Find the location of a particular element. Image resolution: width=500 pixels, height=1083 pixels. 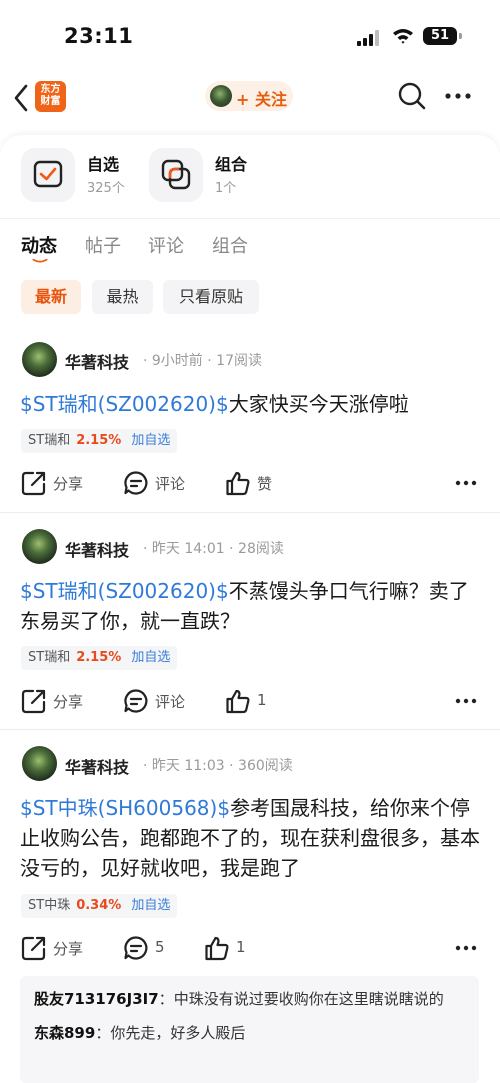

post-body: $ST瑞和(SZ002620)$不蒸馒头争口气行嘛？卖了东易买了你，就一直跌？ is located at coordinates (250, 606).